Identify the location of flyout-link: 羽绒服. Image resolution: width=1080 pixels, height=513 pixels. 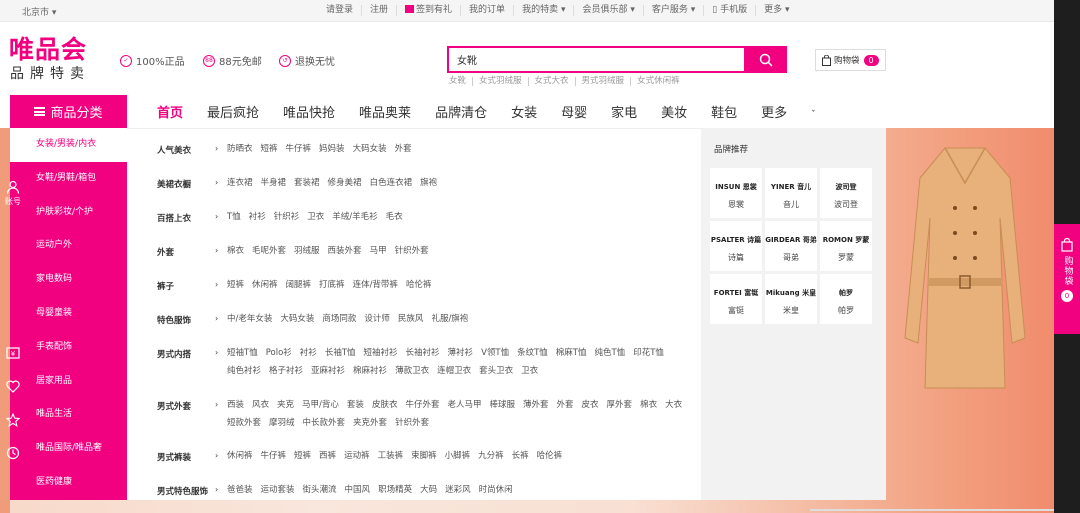
(307, 251).